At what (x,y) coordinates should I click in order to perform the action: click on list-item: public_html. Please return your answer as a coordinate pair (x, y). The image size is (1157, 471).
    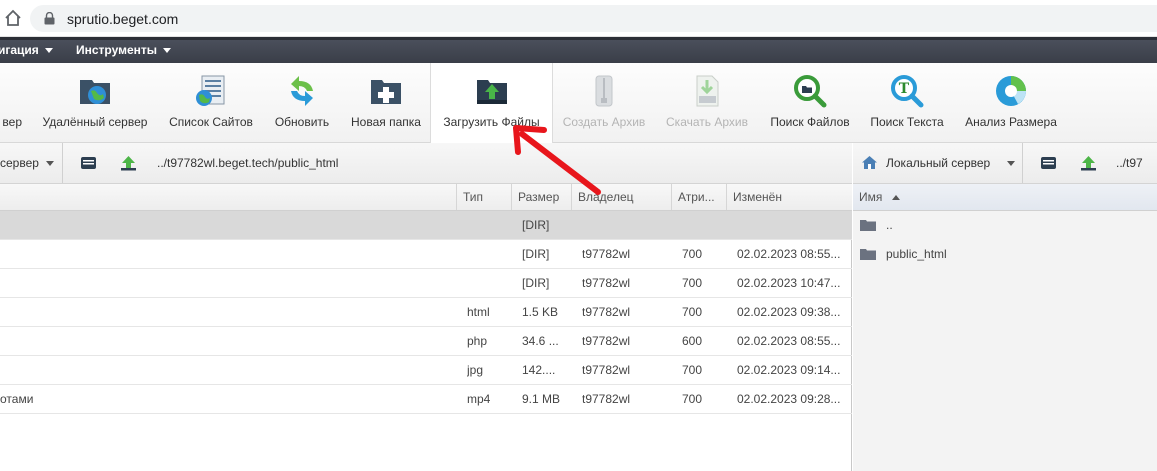
    Looking at the image, I should click on (1005, 254).